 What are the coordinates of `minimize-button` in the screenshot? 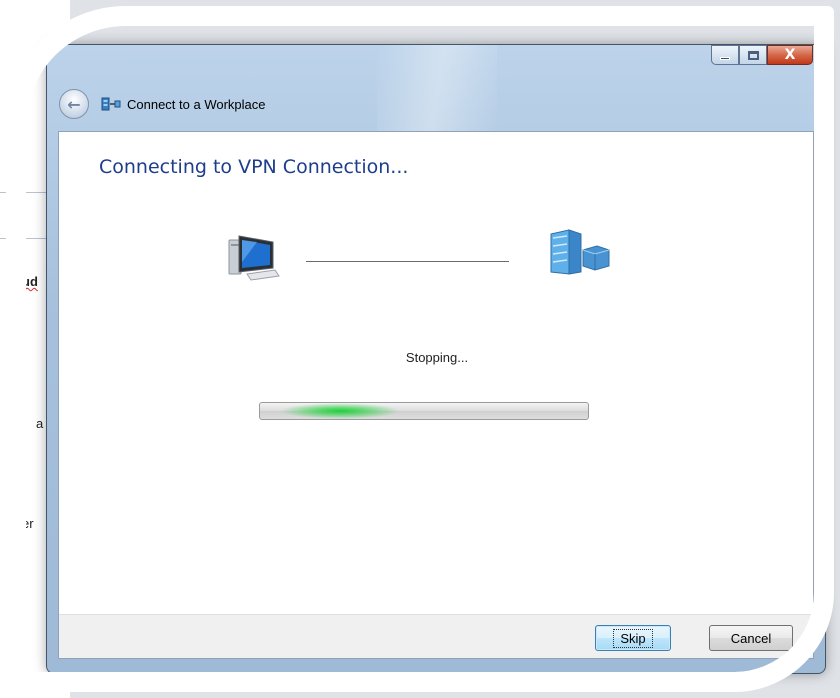 It's located at (725, 55).